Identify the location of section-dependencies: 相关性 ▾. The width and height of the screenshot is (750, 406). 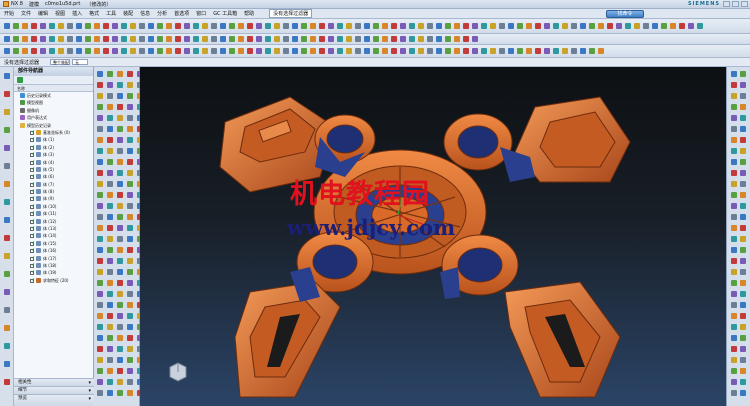
(54, 382).